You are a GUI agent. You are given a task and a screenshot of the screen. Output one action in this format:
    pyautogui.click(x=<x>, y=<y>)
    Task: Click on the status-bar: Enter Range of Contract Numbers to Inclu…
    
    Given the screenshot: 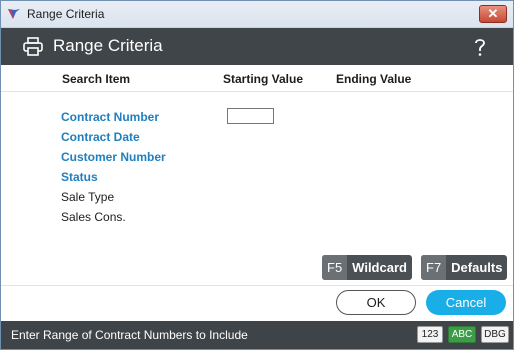 What is the action you would take?
    pyautogui.click(x=257, y=335)
    